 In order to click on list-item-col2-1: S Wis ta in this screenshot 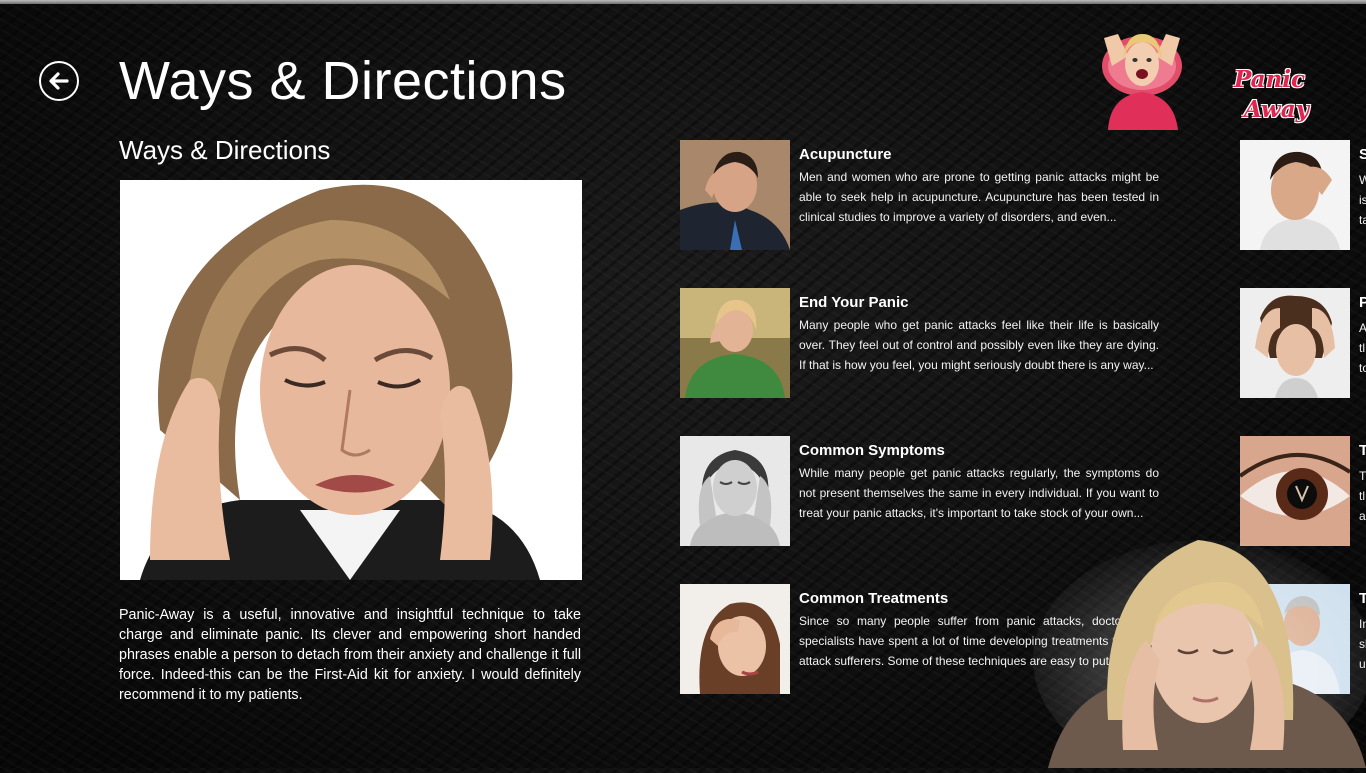, I will do `click(1303, 195)`.